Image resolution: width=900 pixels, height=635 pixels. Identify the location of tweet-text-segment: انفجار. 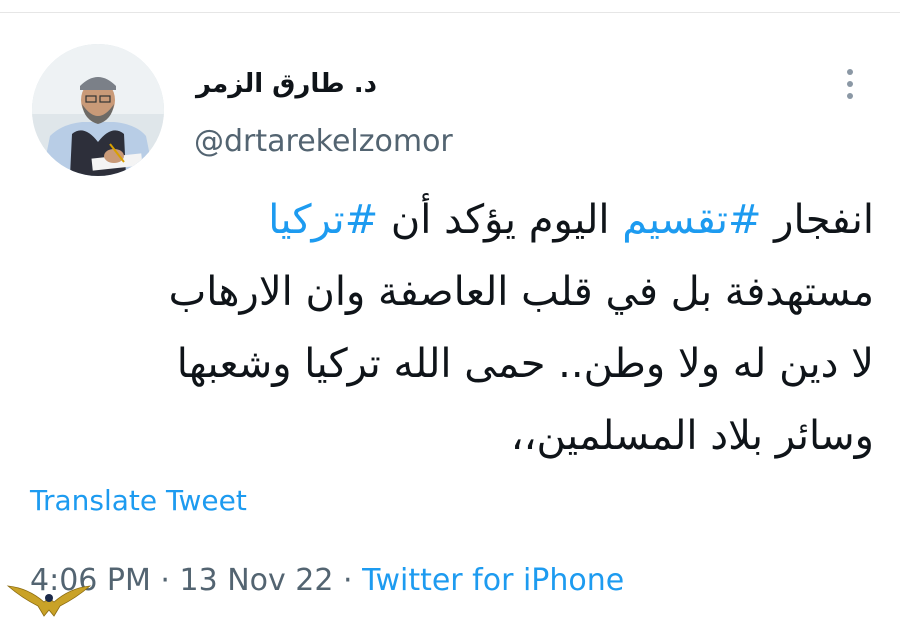
(817, 220).